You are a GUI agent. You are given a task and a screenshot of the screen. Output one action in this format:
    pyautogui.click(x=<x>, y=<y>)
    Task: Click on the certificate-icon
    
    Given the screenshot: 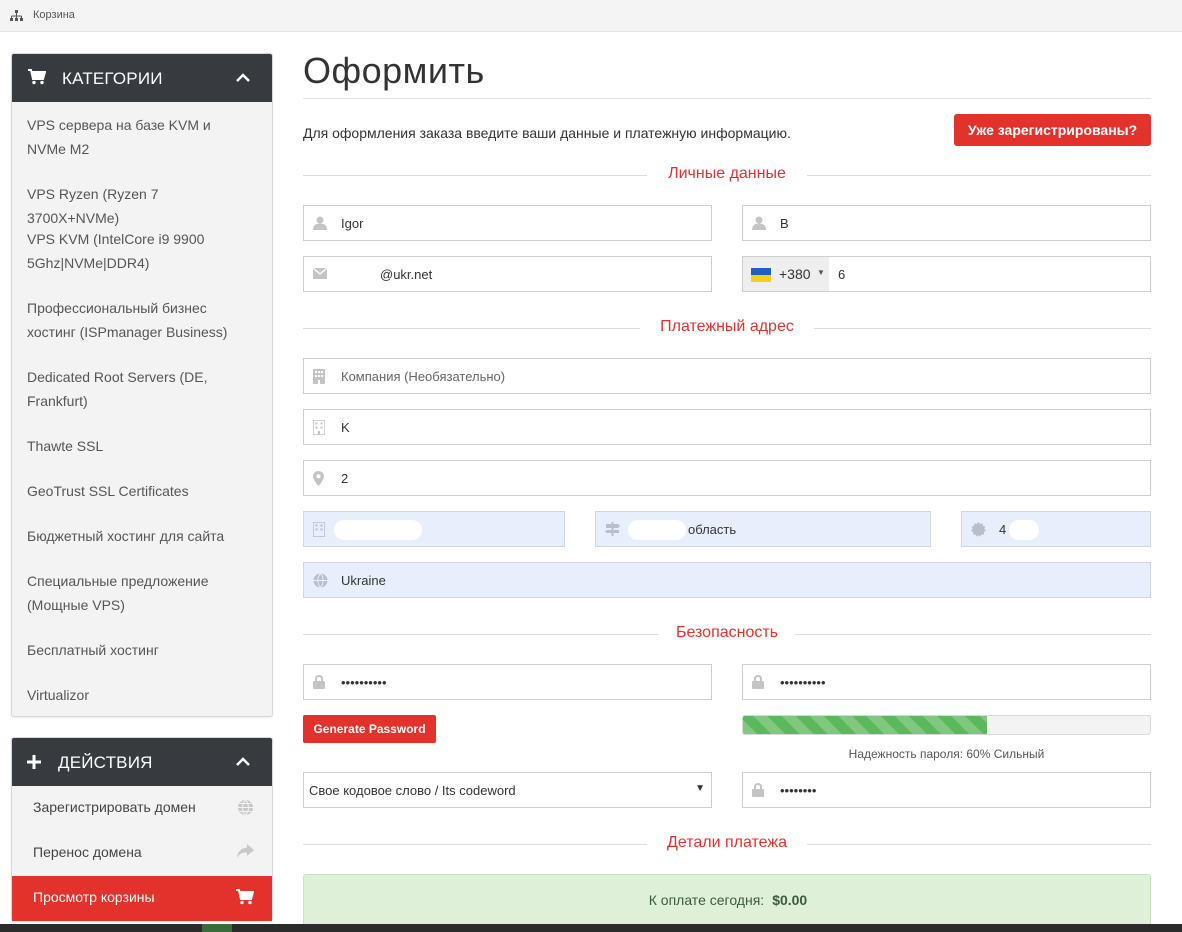 What is the action you would take?
    pyautogui.click(x=978, y=531)
    